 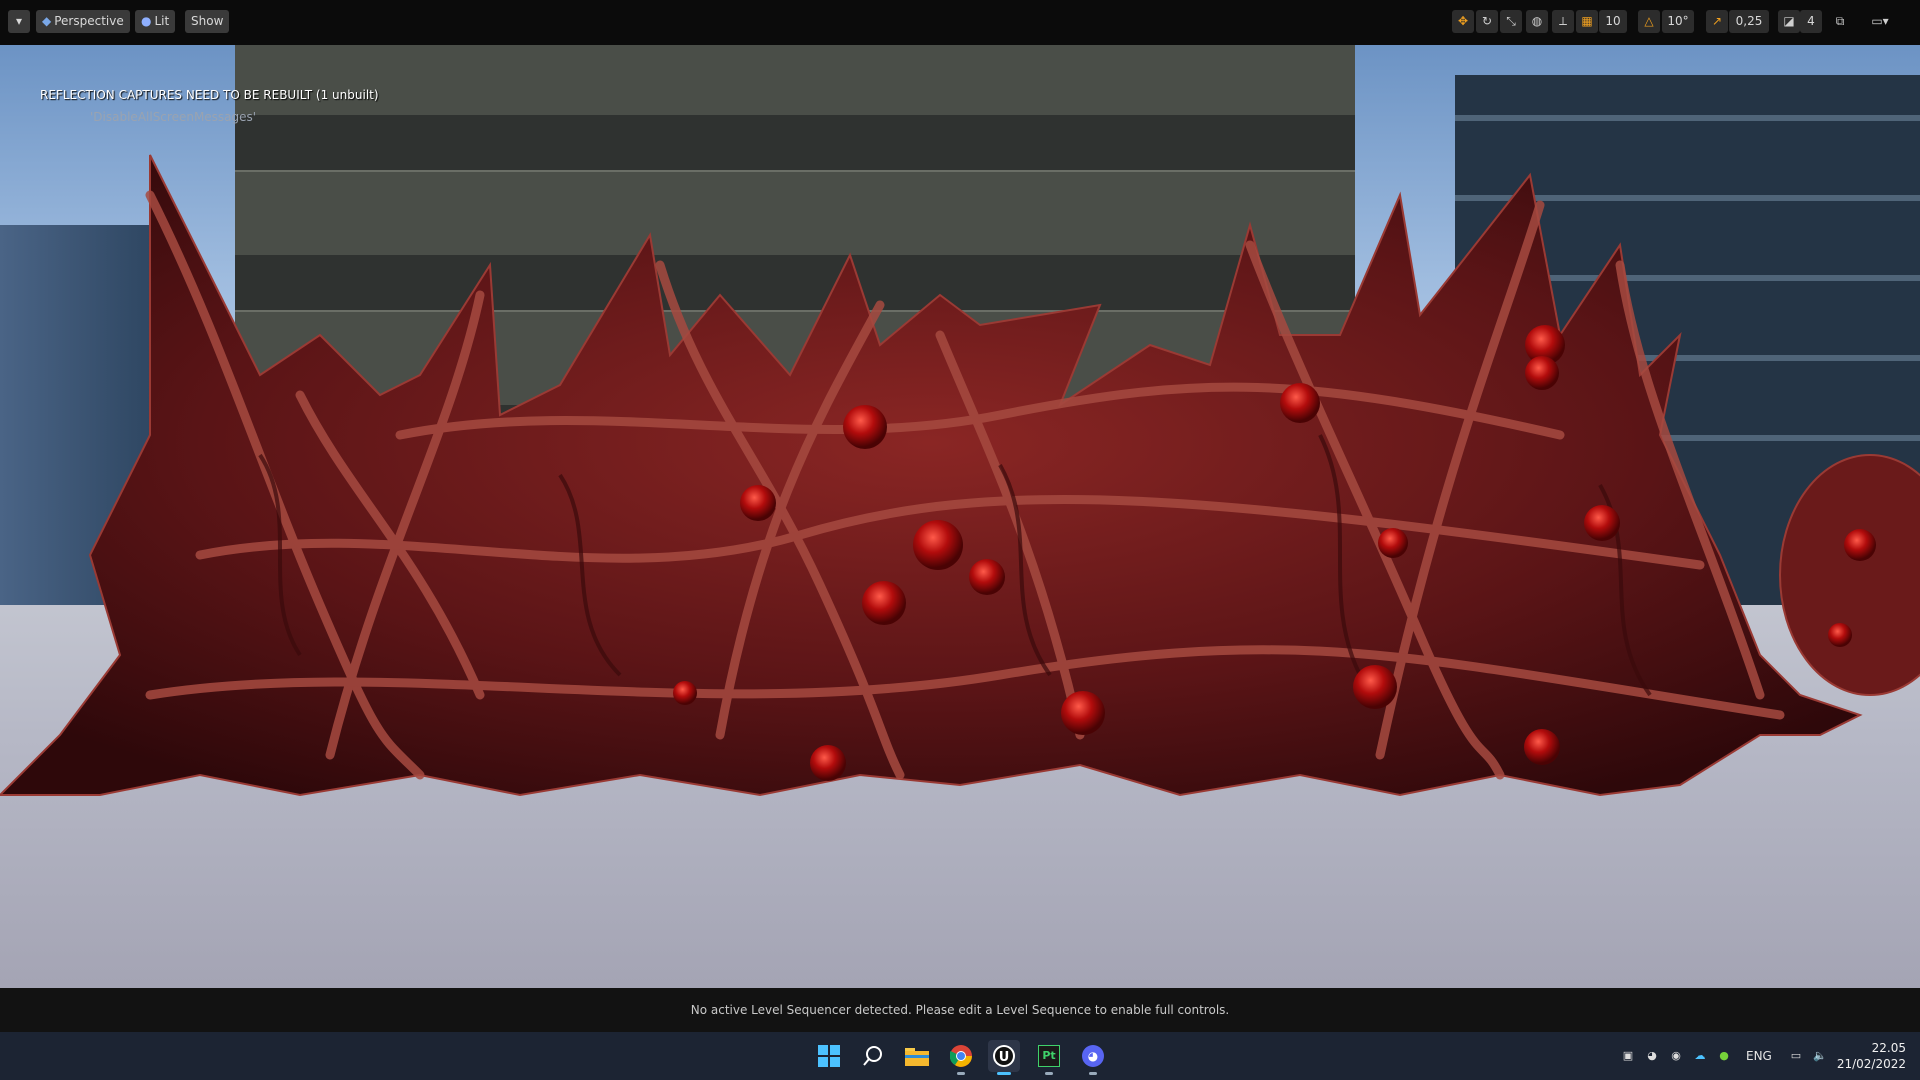 I want to click on taskbar-clock: 22.05 21/02/2022, so click(x=1871, y=1056).